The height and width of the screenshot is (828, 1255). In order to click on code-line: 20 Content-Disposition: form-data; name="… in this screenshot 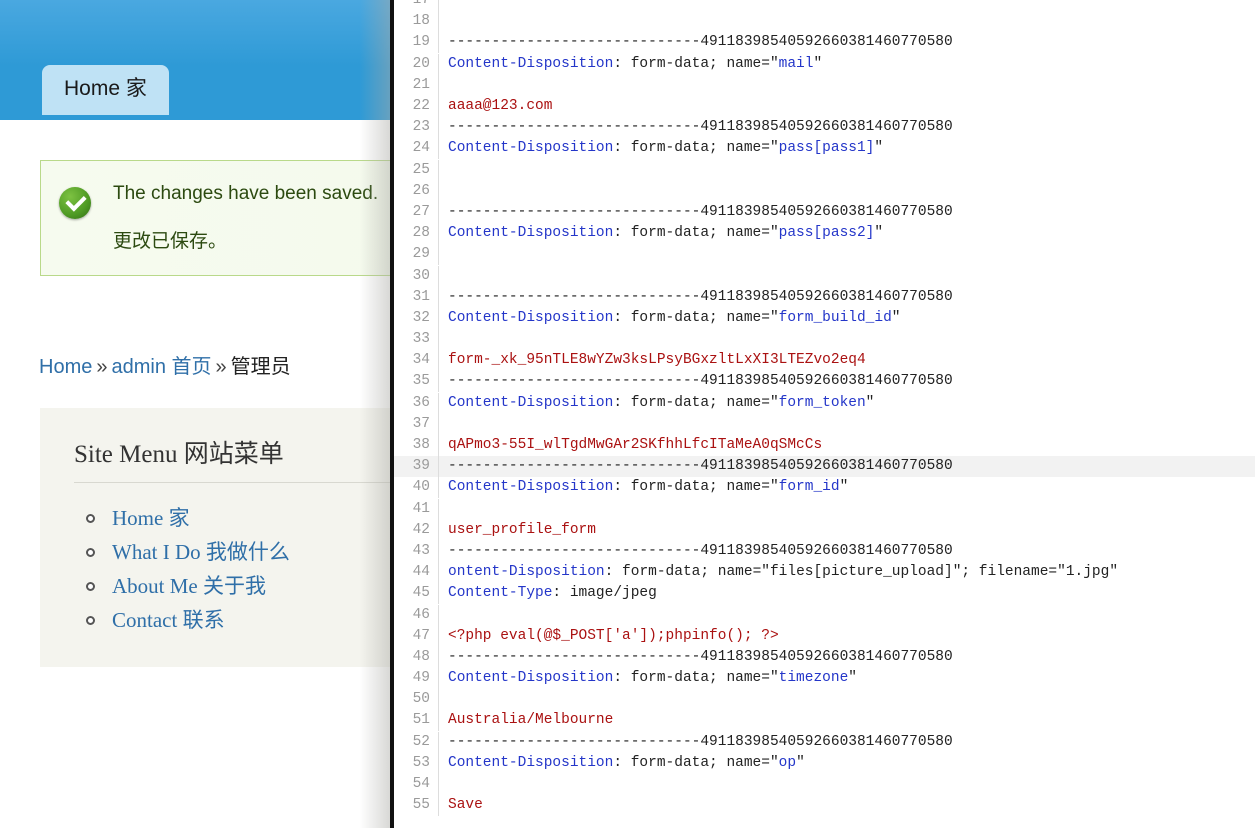, I will do `click(824, 64)`.